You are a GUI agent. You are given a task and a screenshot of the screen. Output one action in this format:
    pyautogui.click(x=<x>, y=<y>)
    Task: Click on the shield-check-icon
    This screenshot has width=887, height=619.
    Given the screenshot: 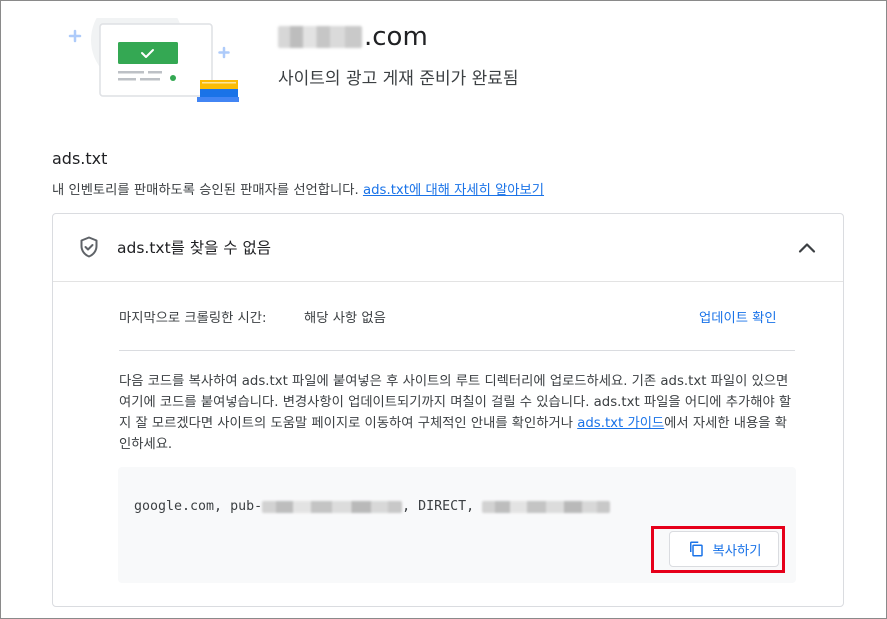 What is the action you would take?
    pyautogui.click(x=89, y=247)
    